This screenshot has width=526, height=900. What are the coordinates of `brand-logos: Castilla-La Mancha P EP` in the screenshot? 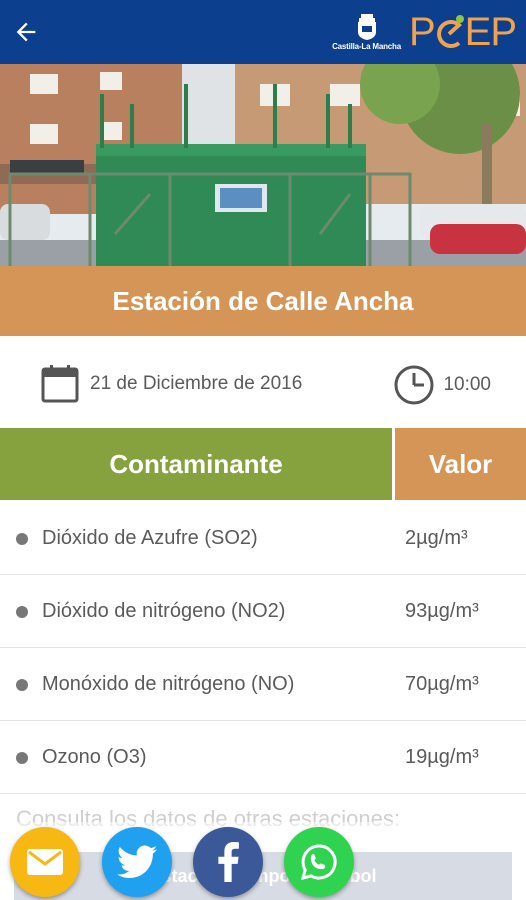 It's located at (424, 32).